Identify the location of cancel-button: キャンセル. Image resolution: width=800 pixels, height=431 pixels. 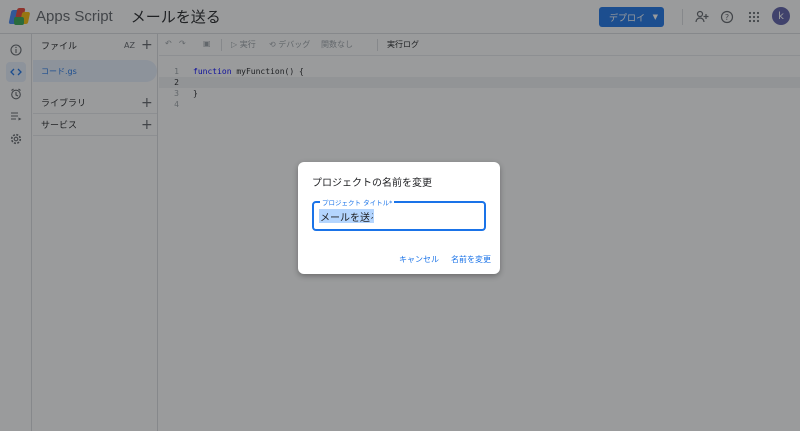
(419, 259).